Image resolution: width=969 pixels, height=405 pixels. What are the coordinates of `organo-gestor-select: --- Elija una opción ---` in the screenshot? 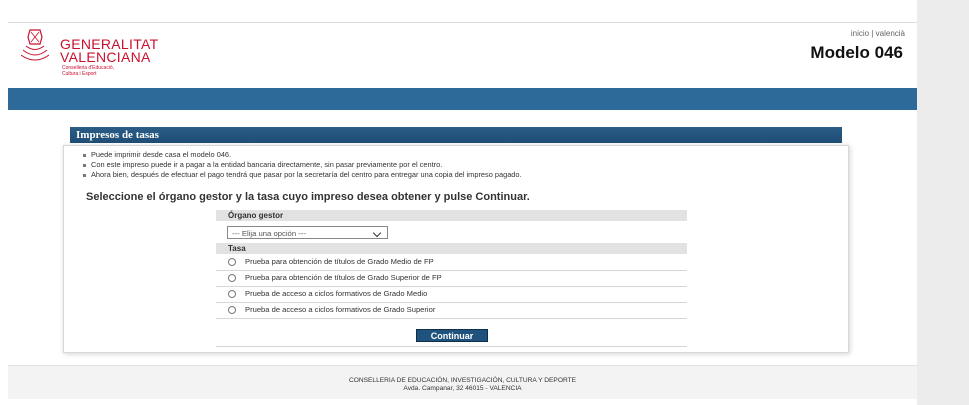 It's located at (307, 232).